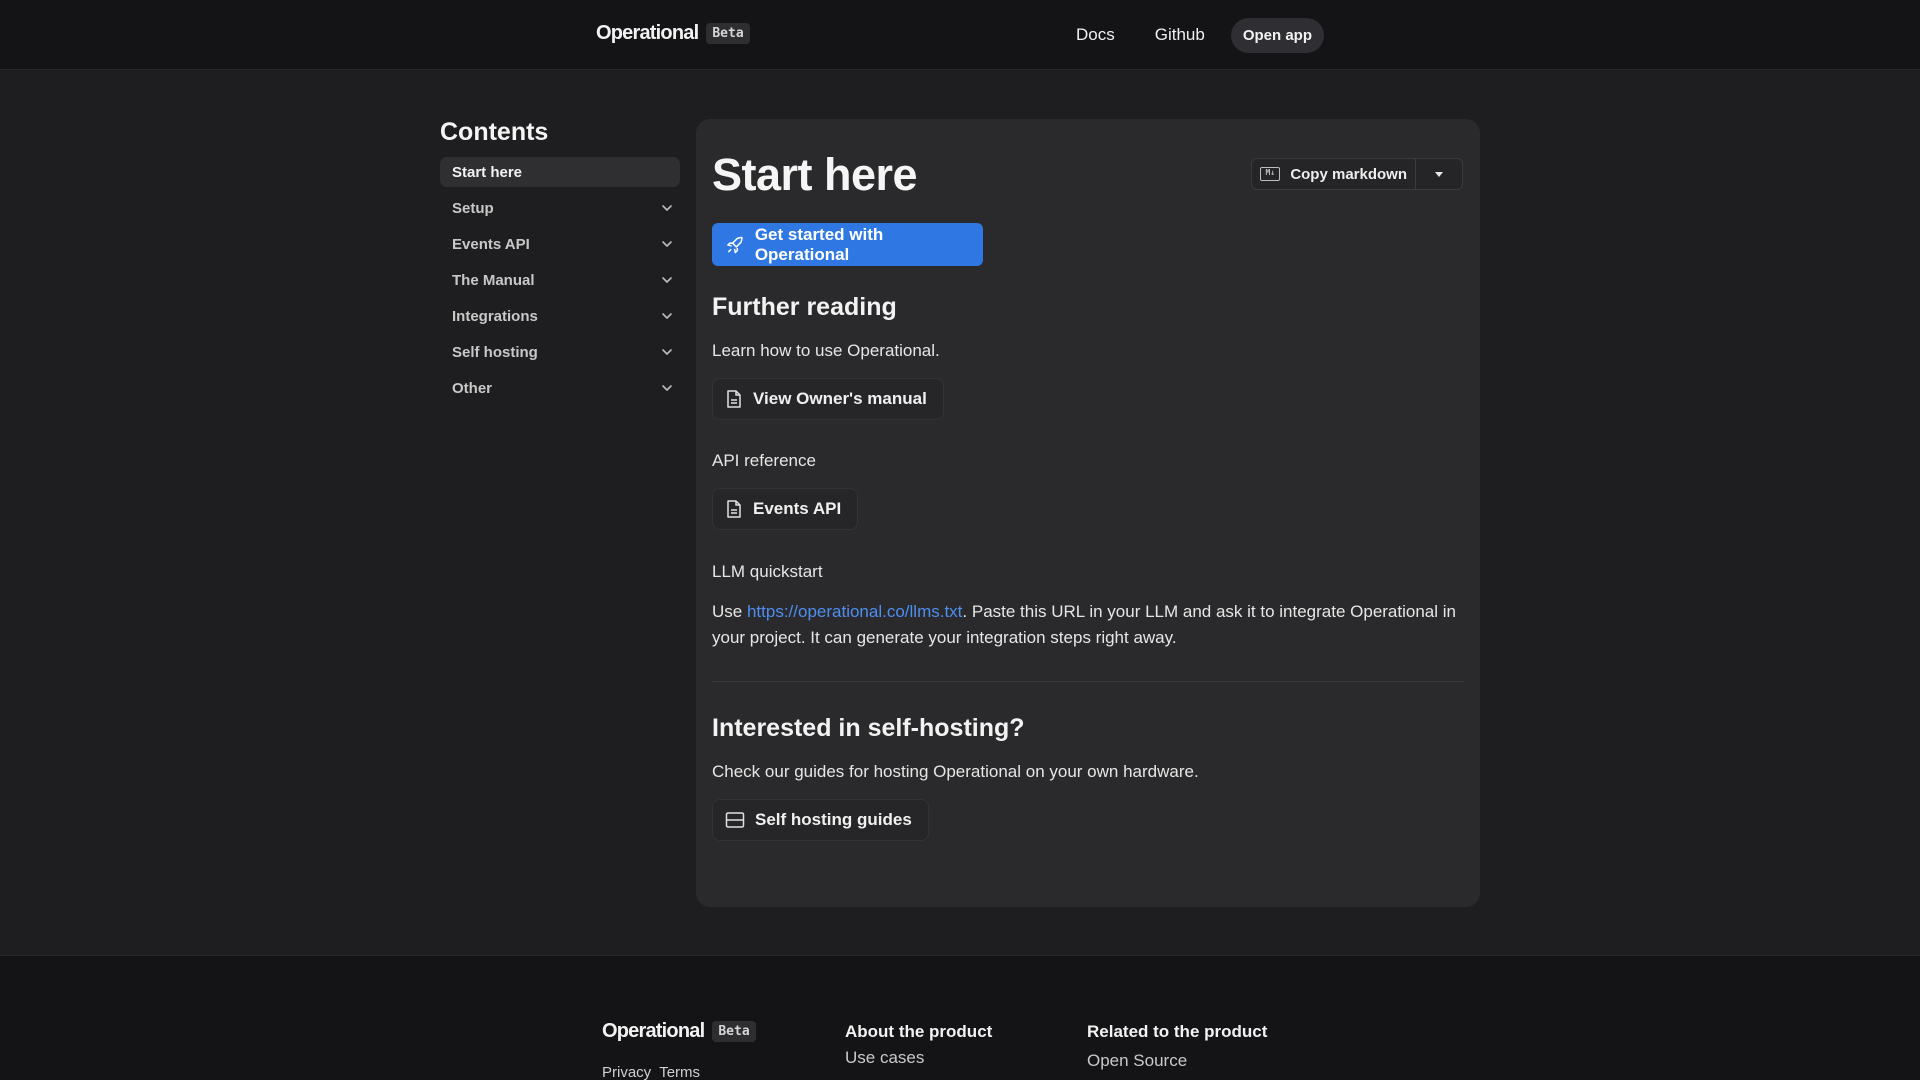 Image resolution: width=1920 pixels, height=1080 pixels. Describe the element at coordinates (560, 280) in the screenshot. I see `sidebar-item-the-manual: The Manual` at that location.